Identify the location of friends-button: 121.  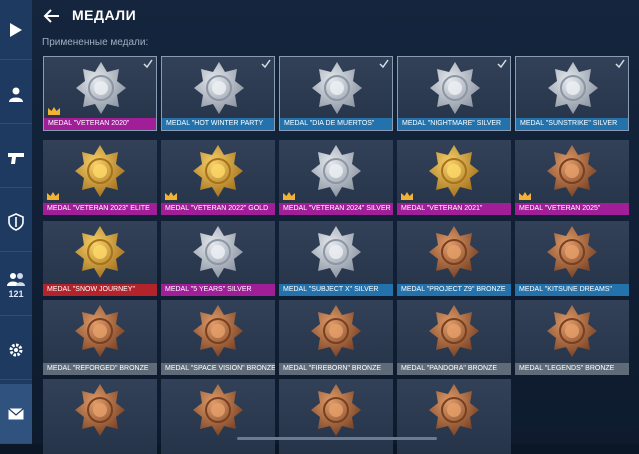
(16, 286).